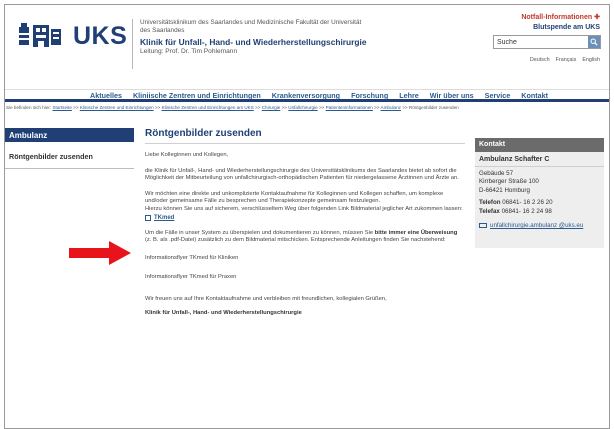 The height and width of the screenshot is (429, 614). I want to click on red-arrow-icon, so click(100, 255).